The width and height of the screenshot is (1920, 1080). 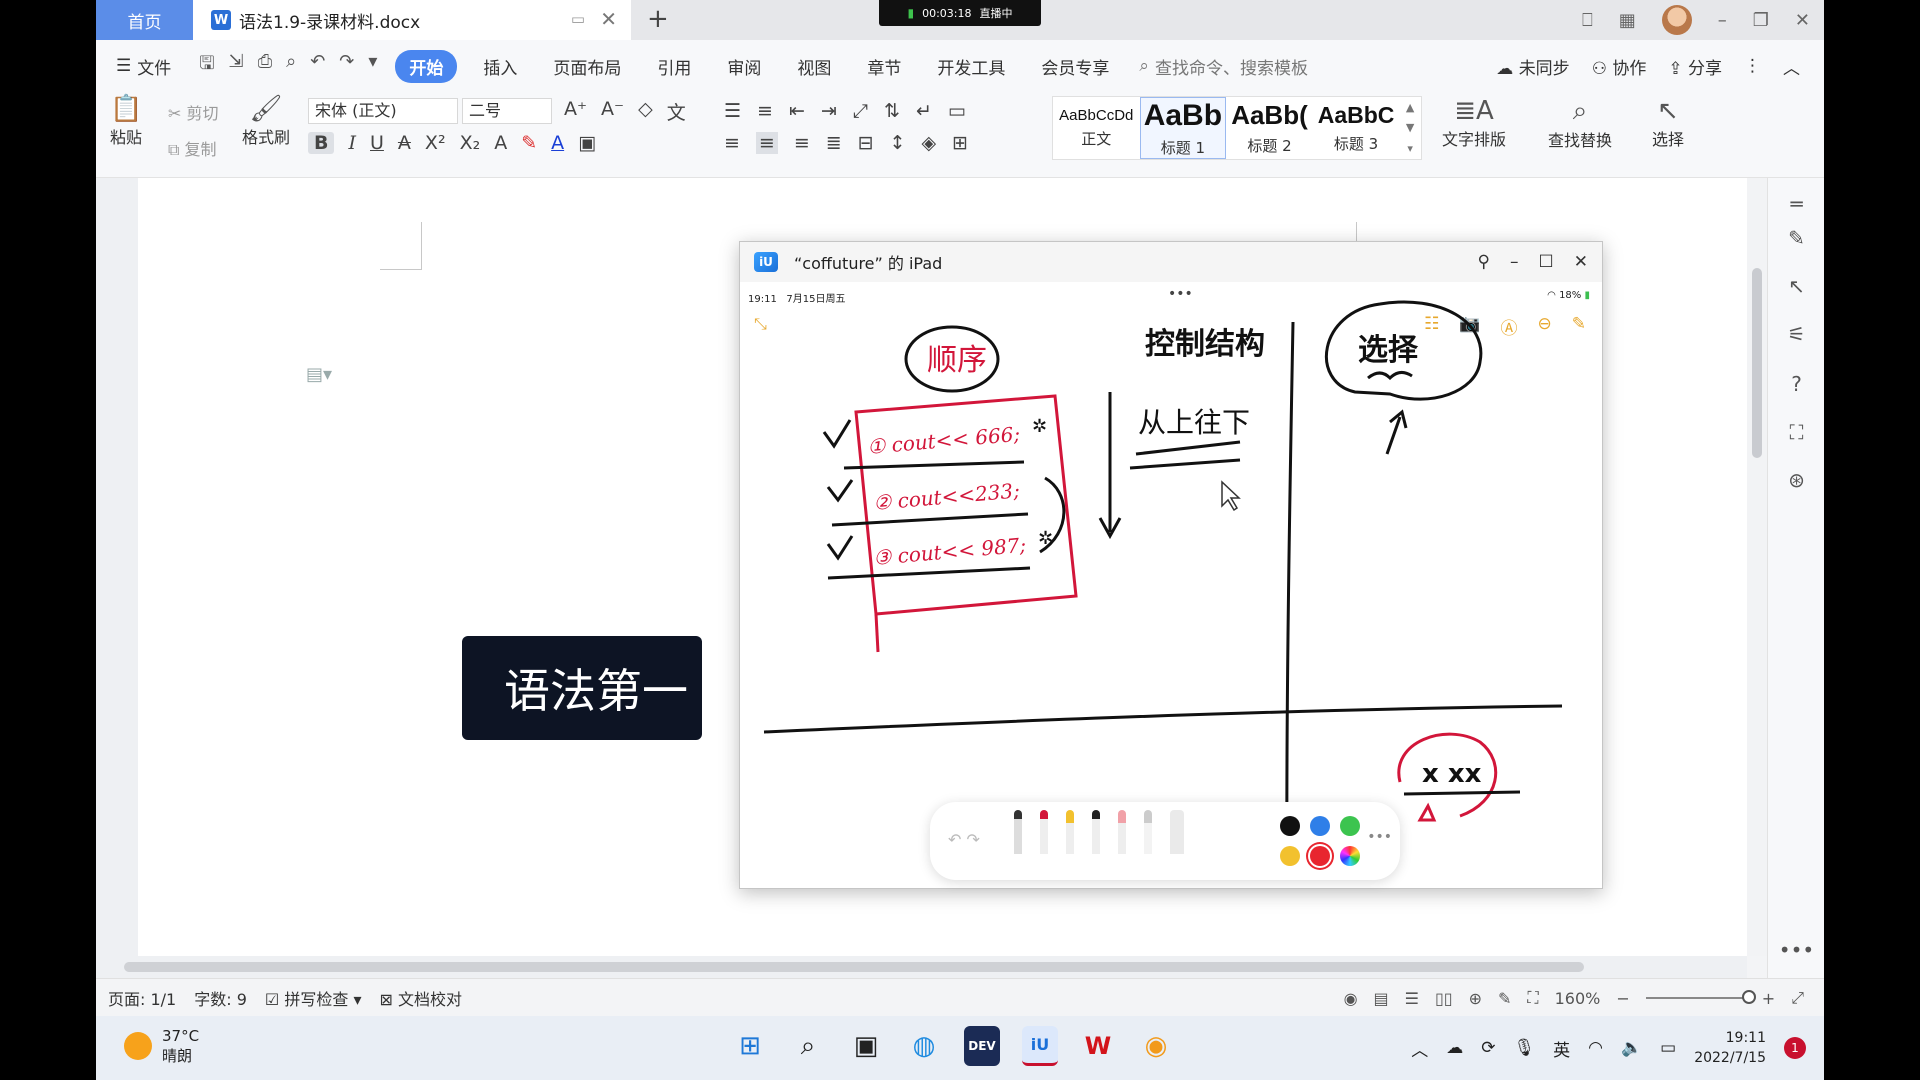 What do you see at coordinates (1410, 128) in the screenshot?
I see `style-scroll: ▲ ▼ ▾` at bounding box center [1410, 128].